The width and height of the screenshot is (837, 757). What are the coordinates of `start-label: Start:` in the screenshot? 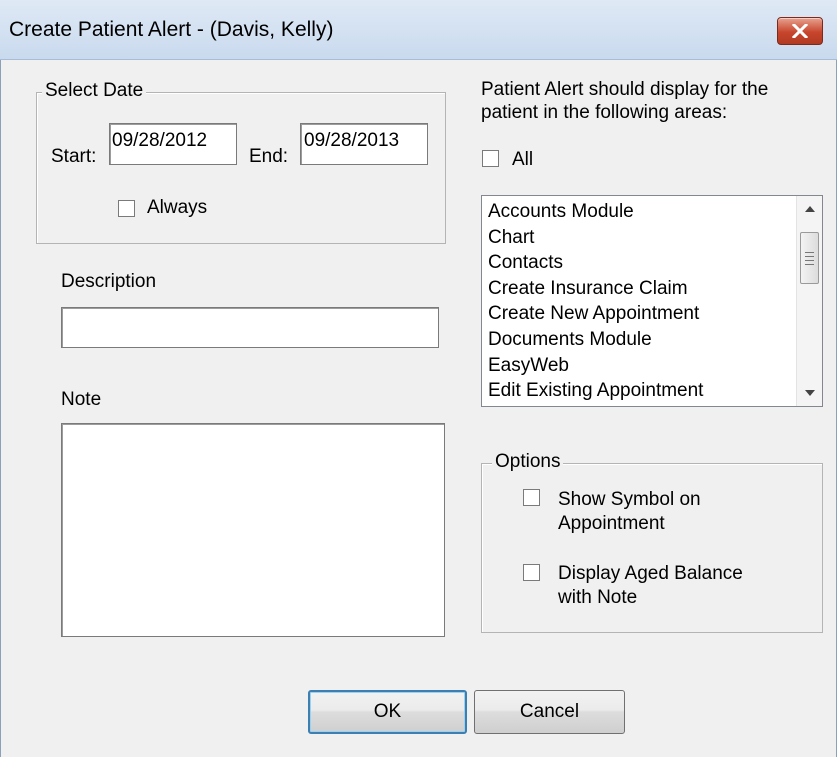 It's located at (74, 156).